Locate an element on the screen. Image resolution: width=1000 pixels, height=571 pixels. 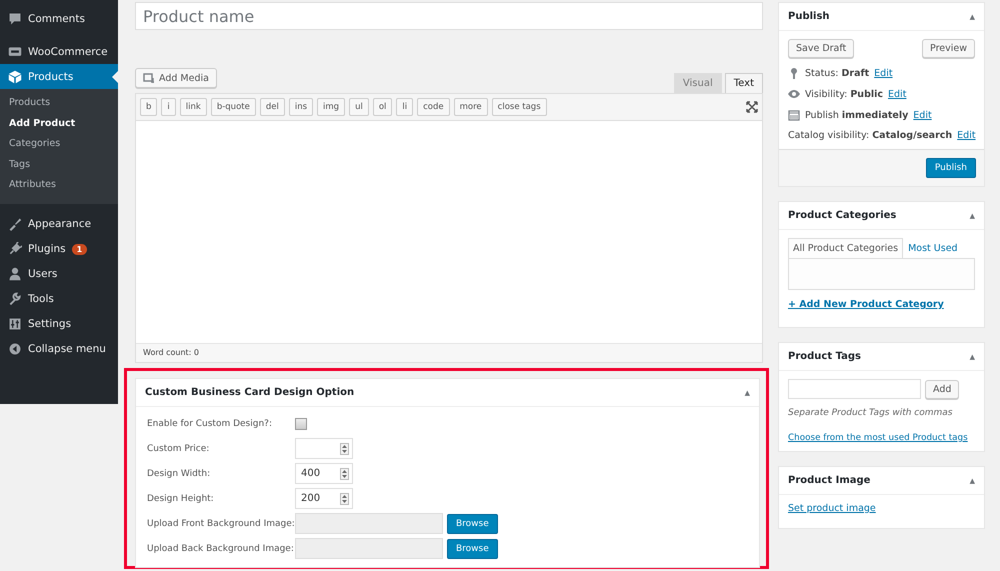
format-button: ins is located at coordinates (301, 107).